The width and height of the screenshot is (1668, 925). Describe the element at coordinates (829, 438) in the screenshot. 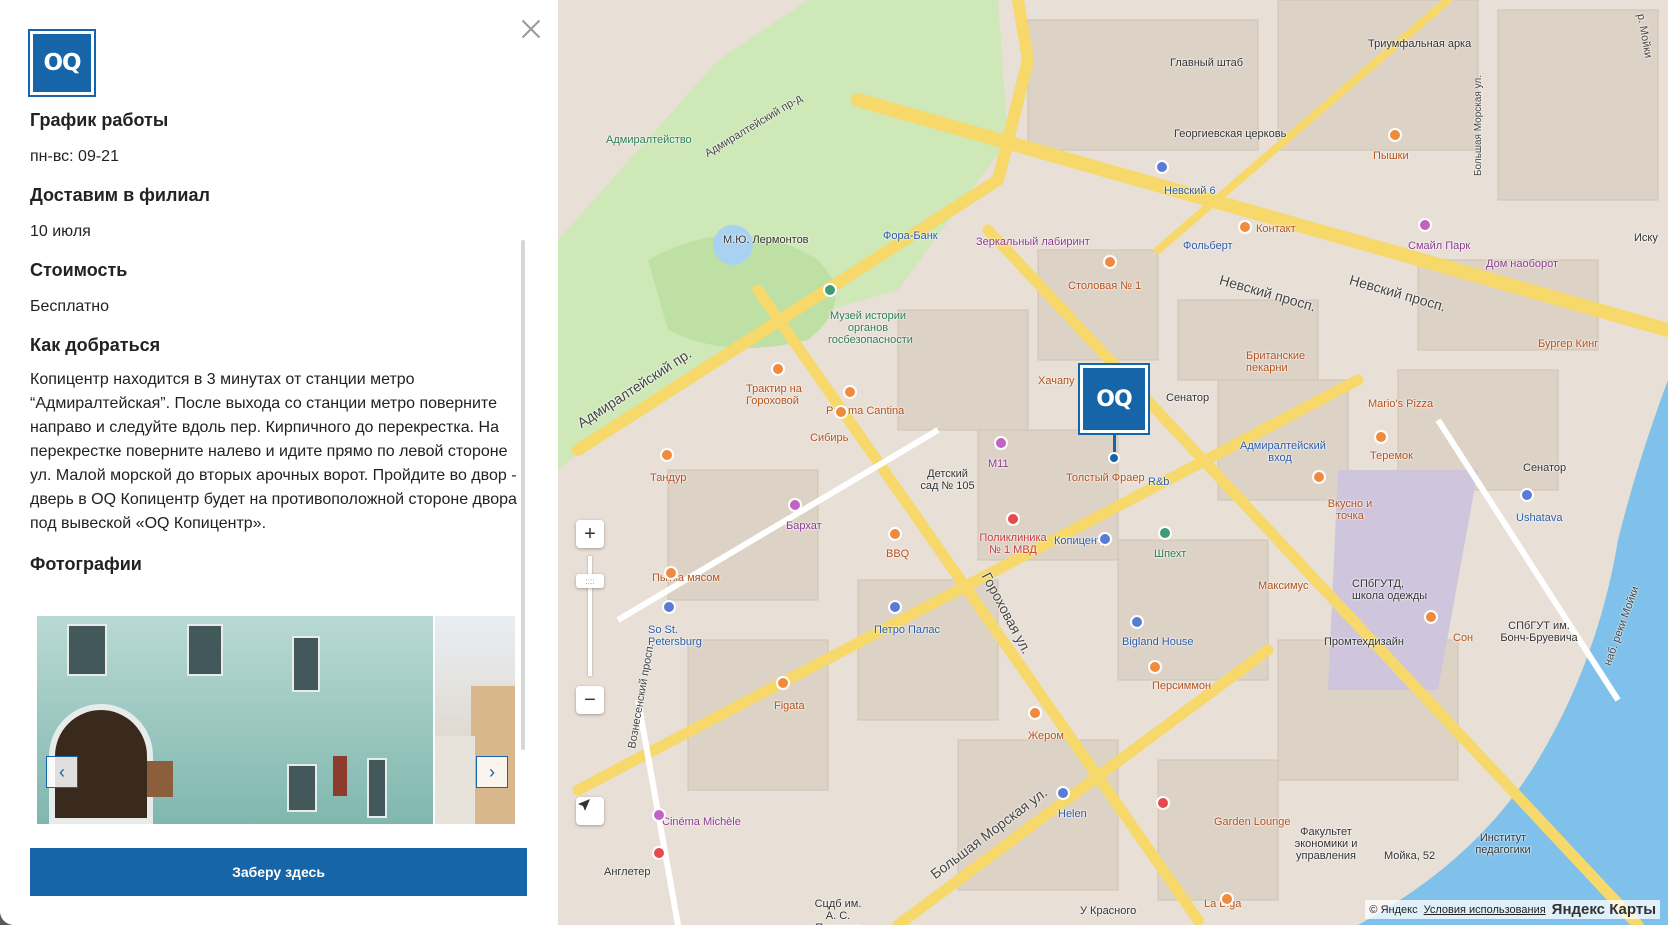

I see `map-label: Сибирь` at that location.